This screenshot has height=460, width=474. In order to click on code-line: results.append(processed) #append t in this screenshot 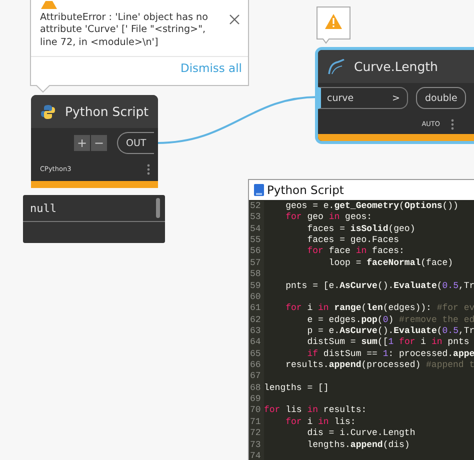, I will do `click(379, 366)`.